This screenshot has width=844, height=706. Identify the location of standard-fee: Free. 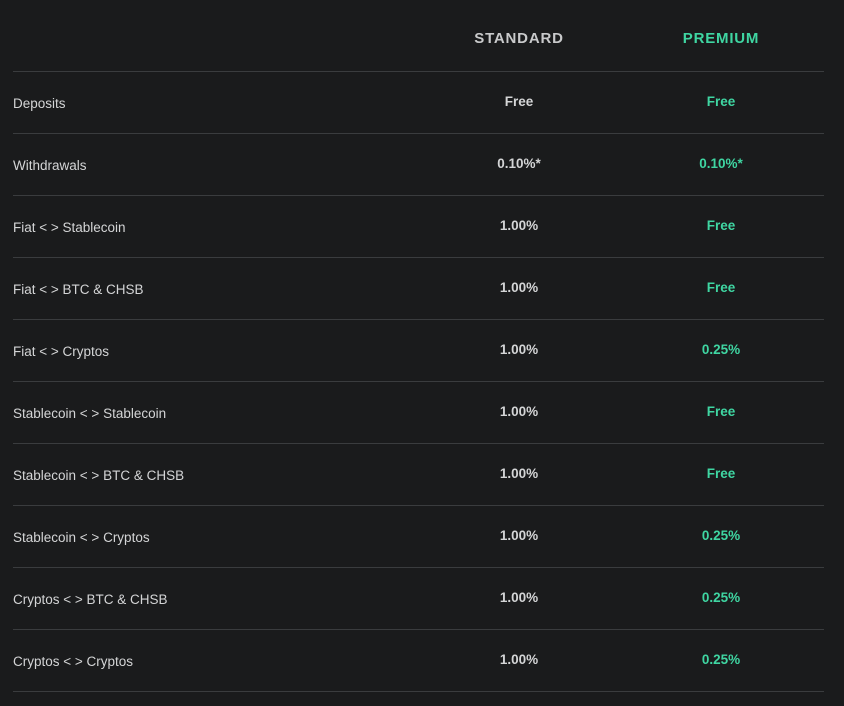
(519, 101).